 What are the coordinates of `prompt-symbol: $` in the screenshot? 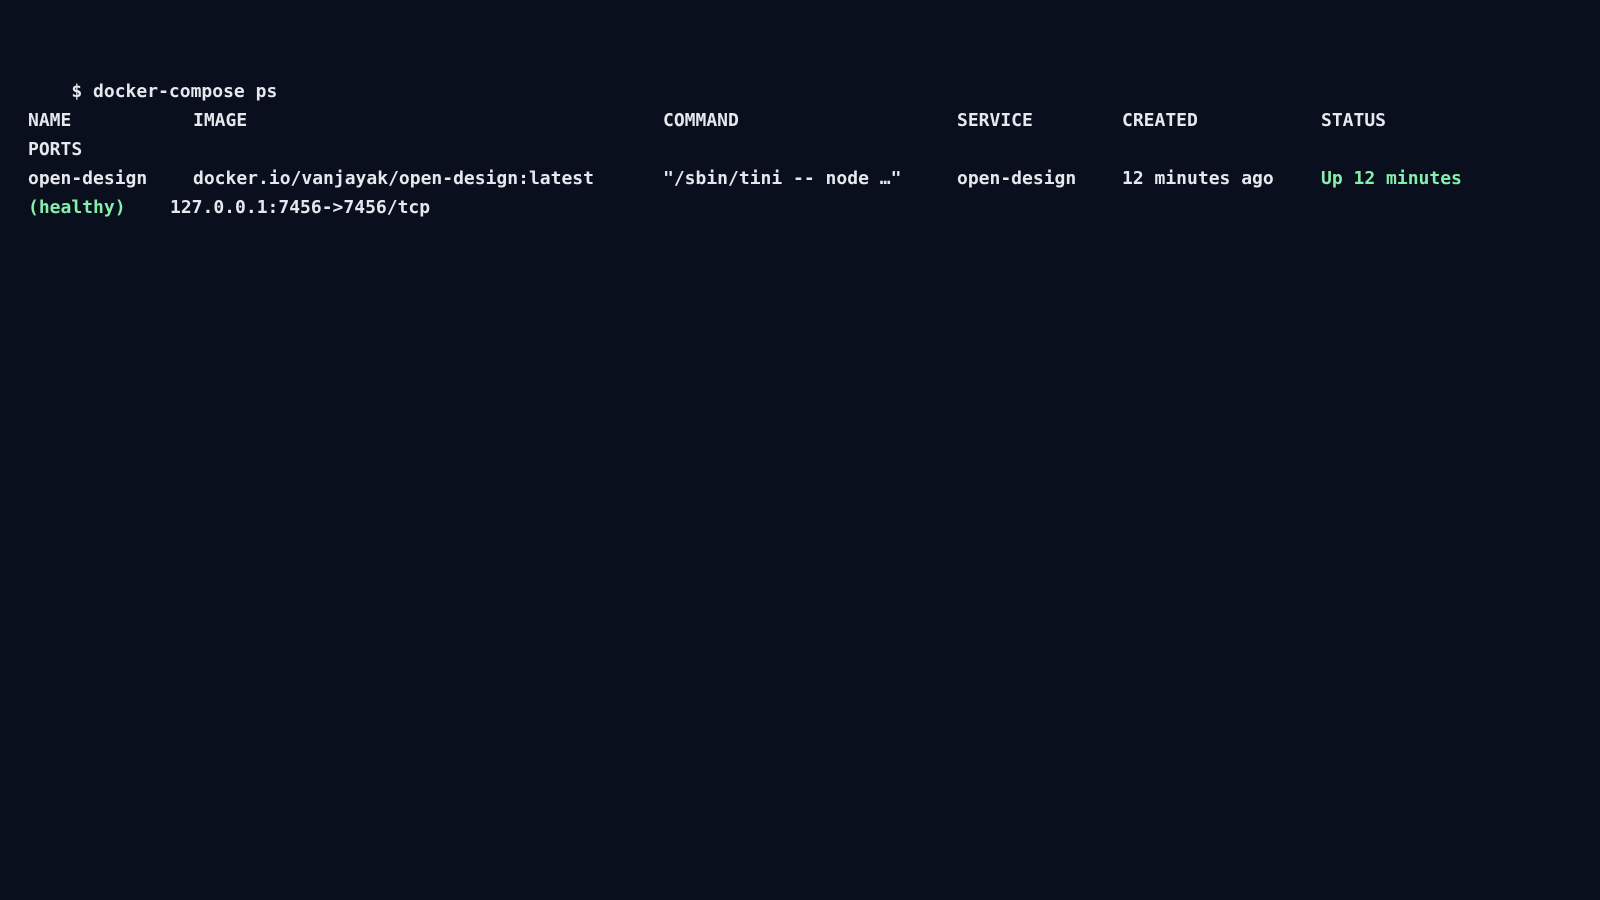 It's located at (77, 91).